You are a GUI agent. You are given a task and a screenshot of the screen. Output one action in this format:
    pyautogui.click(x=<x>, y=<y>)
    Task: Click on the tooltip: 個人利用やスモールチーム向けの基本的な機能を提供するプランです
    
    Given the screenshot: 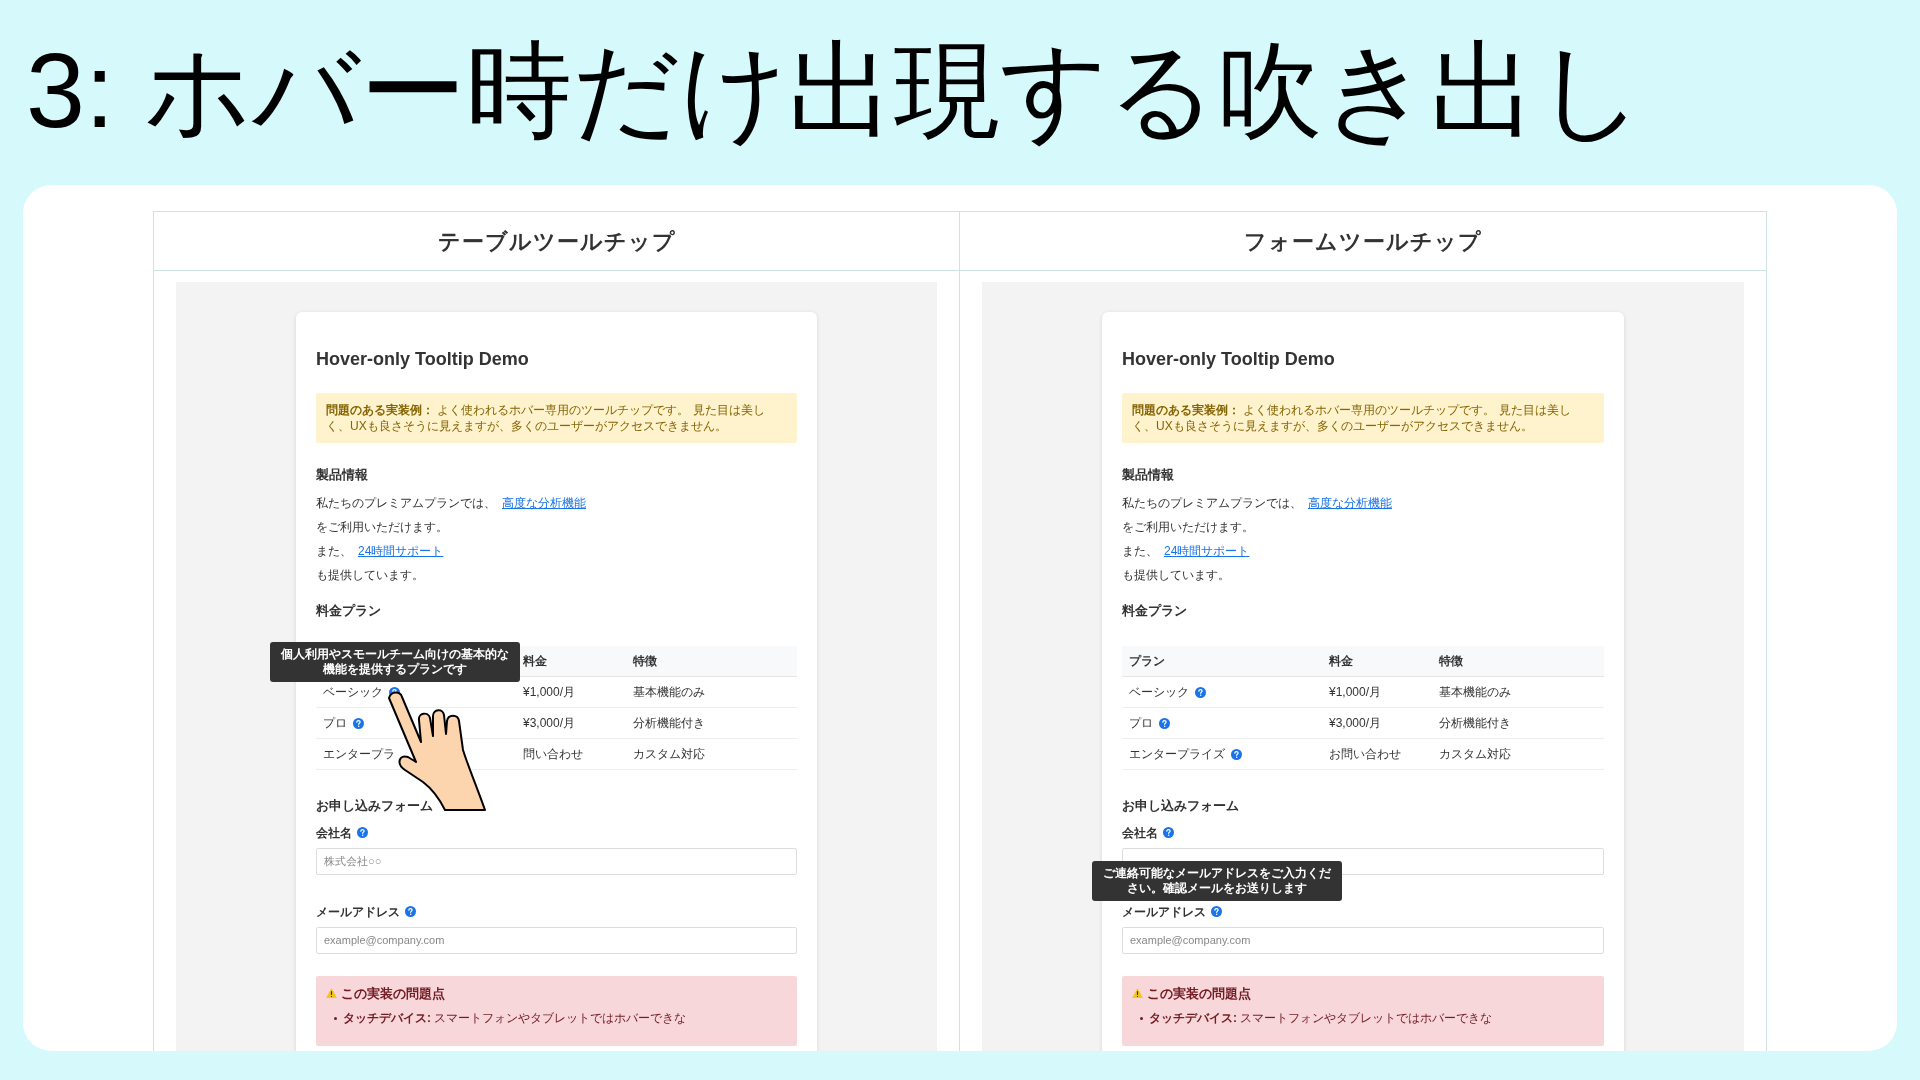 What is the action you would take?
    pyautogui.click(x=394, y=661)
    